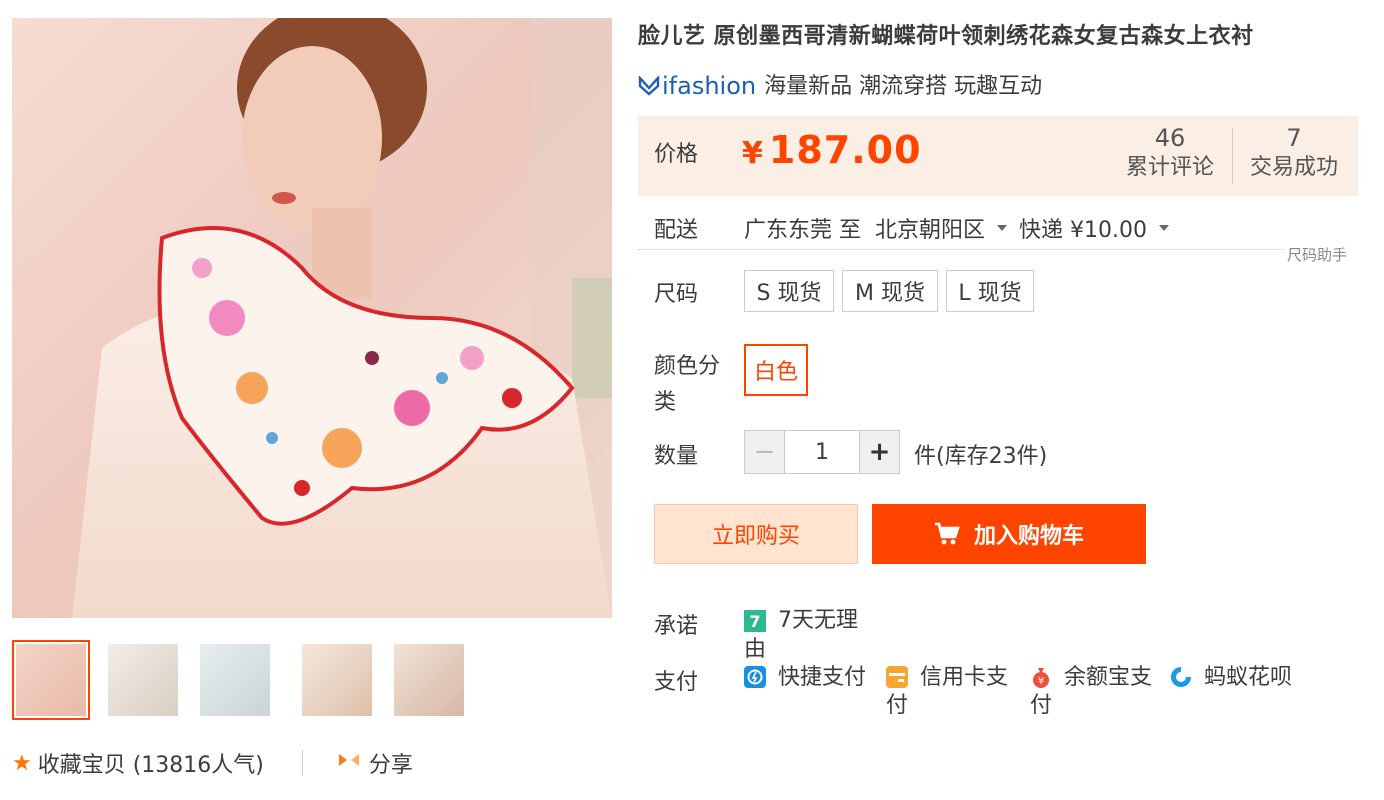 This screenshot has height=800, width=1384. I want to click on payment-method-yuebao: ¥ 余额宝支, so click(1091, 678).